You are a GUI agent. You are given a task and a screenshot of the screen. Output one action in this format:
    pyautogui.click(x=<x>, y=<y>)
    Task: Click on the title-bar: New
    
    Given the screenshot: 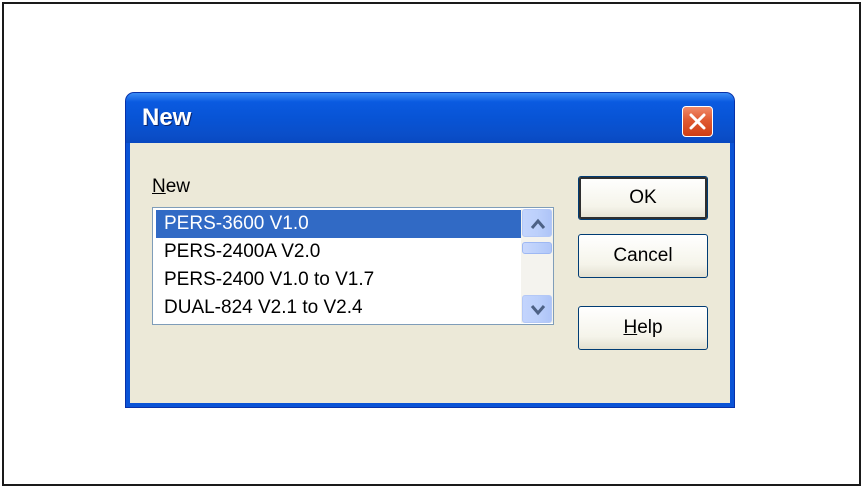 What is the action you would take?
    pyautogui.click(x=430, y=118)
    